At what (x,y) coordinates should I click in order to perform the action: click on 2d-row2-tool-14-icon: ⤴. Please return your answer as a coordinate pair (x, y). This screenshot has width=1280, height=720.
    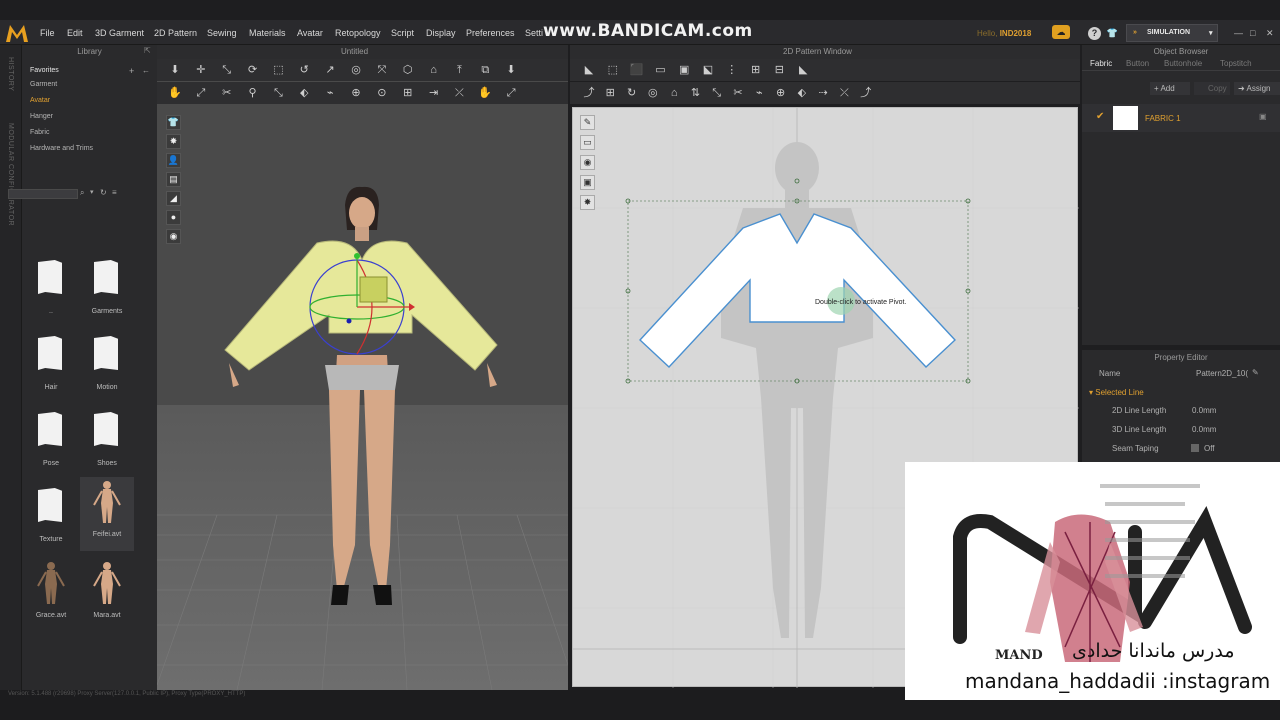
    Looking at the image, I should click on (866, 93).